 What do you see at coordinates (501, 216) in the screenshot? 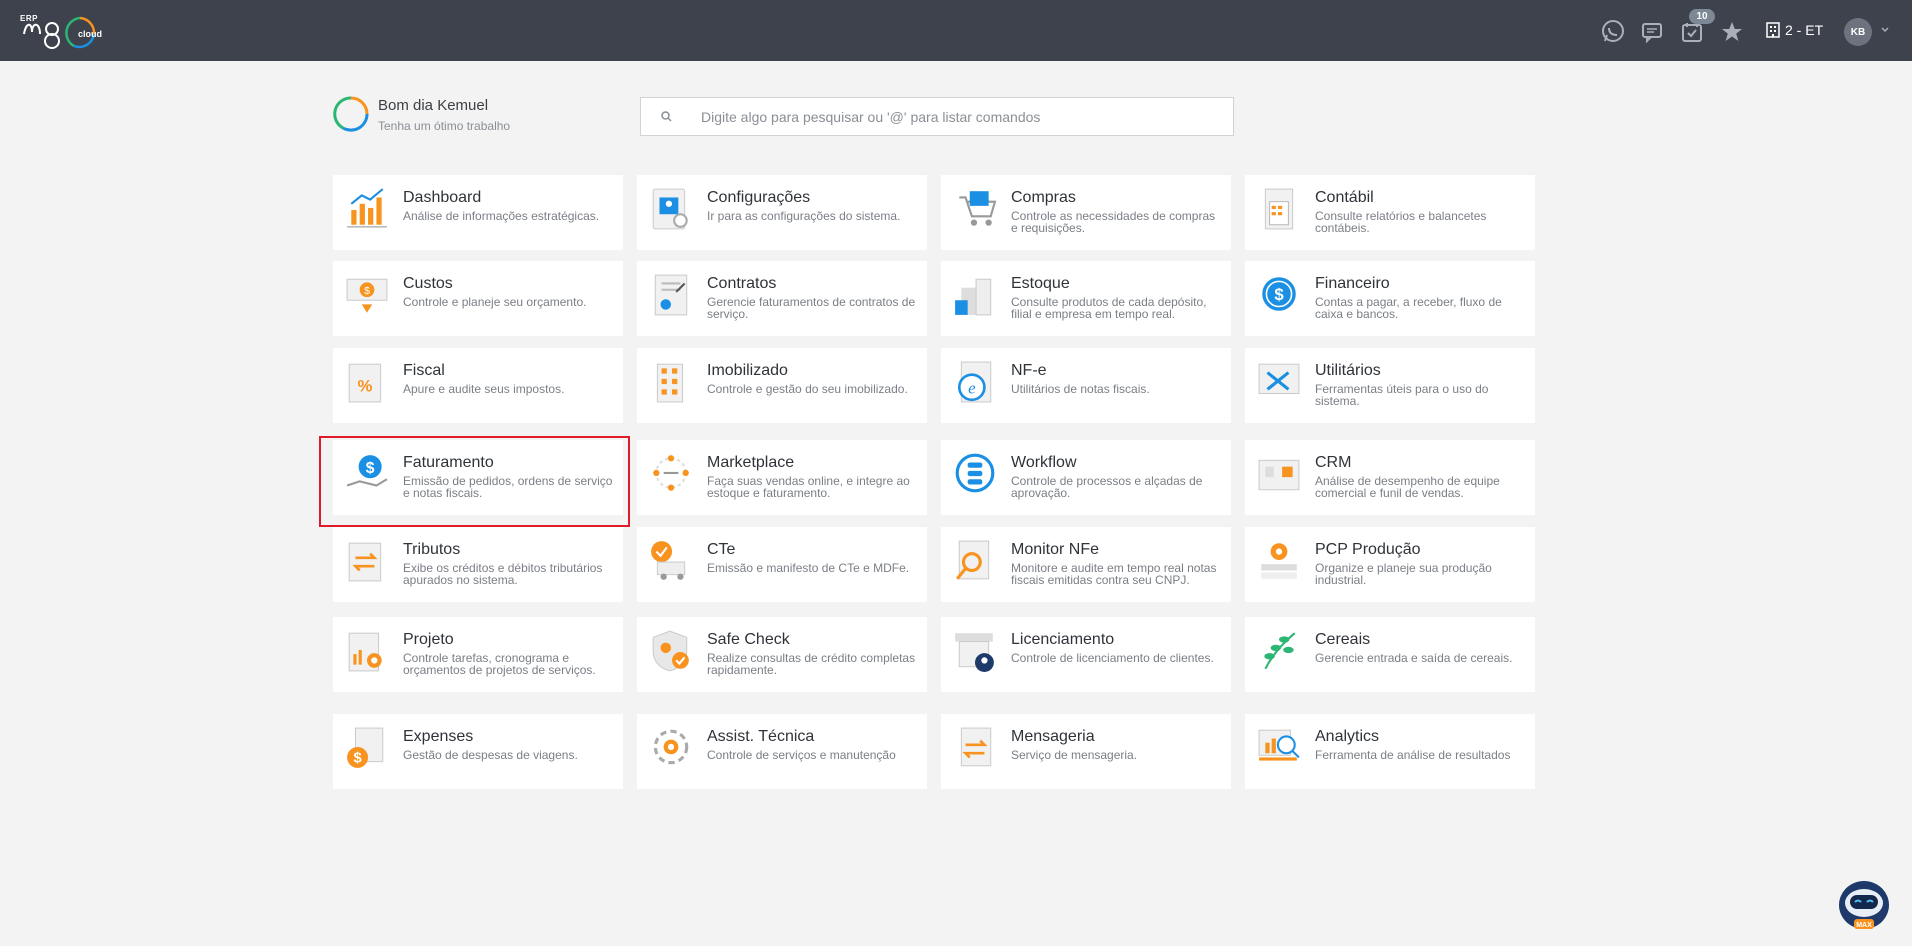
I see `module-description: Análise de informações estratégicas.` at bounding box center [501, 216].